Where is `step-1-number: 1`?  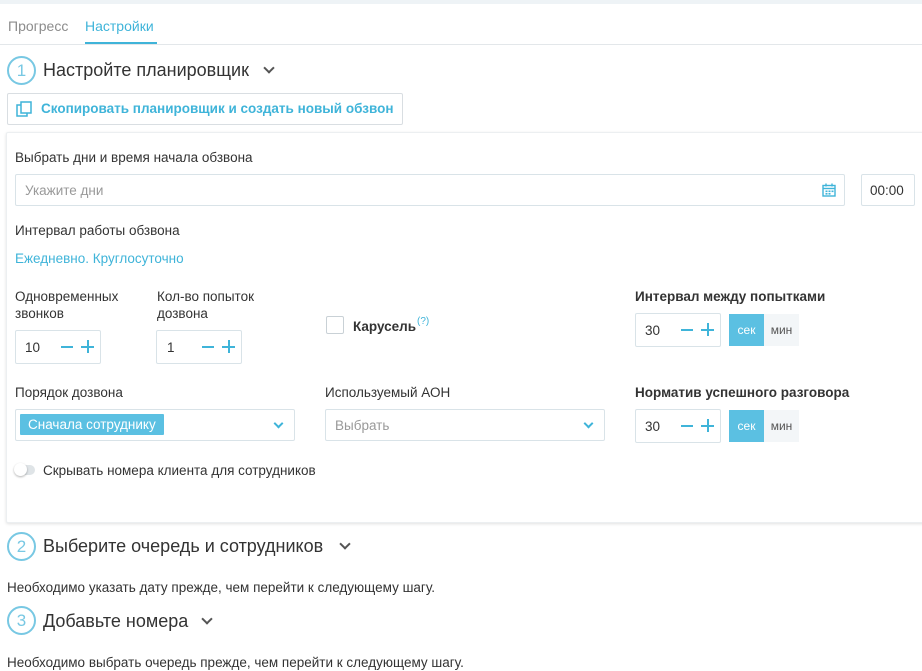 step-1-number: 1 is located at coordinates (21, 70).